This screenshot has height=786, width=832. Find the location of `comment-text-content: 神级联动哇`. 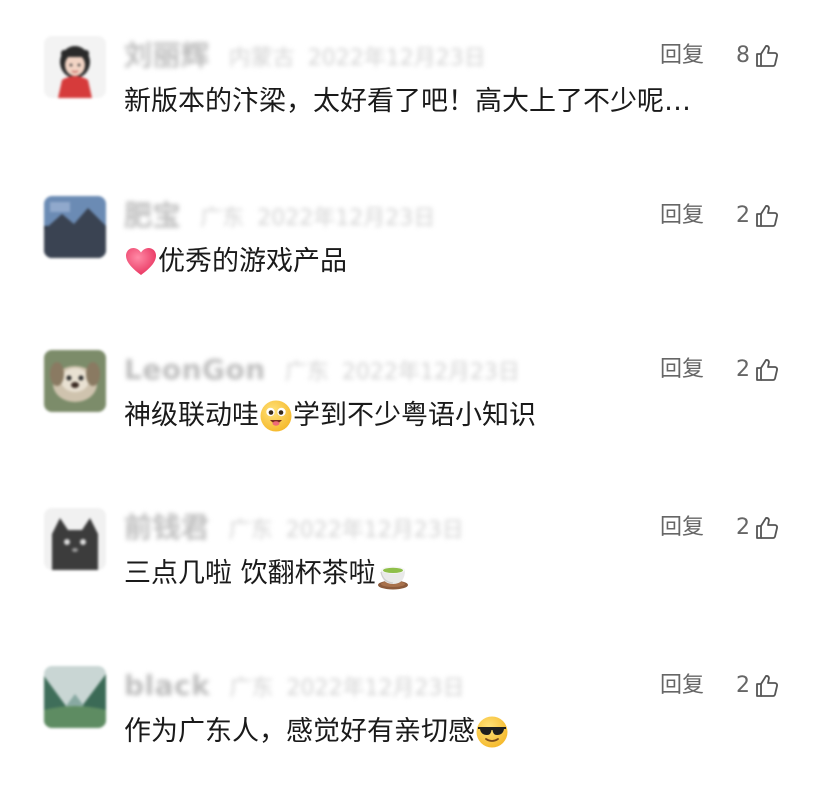

comment-text-content: 神级联动哇 is located at coordinates (191, 415).